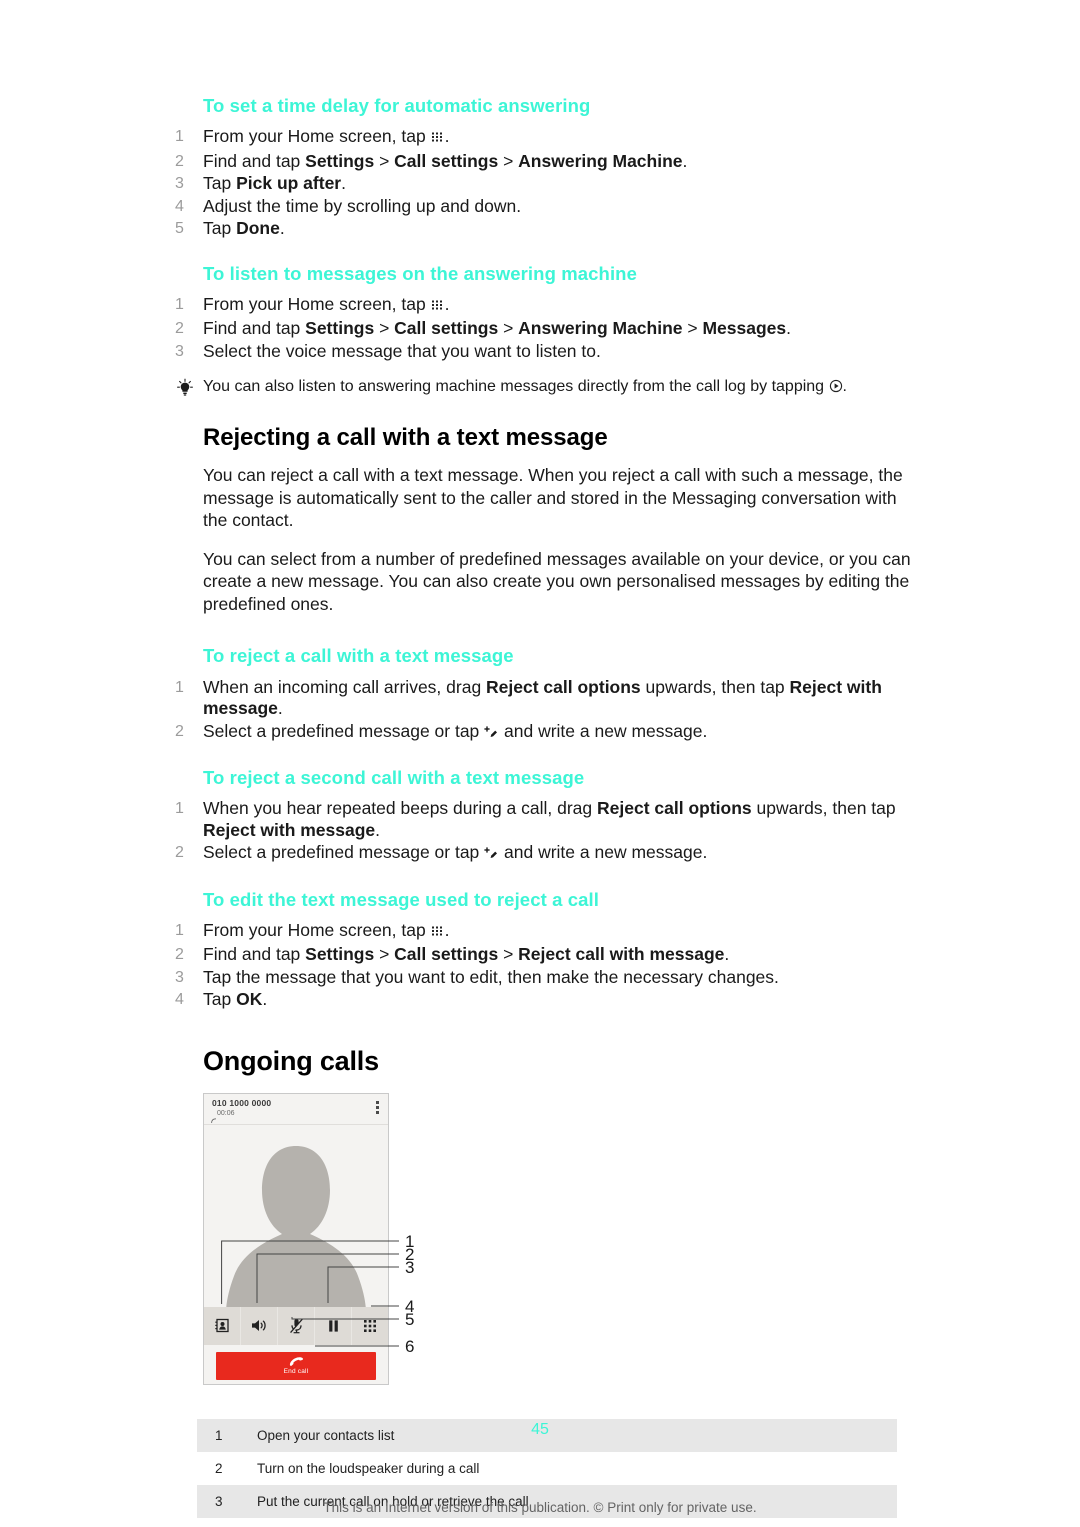  I want to click on phone-screenshot: 010 1000 0000 00:06 End call, so click(296, 1238).